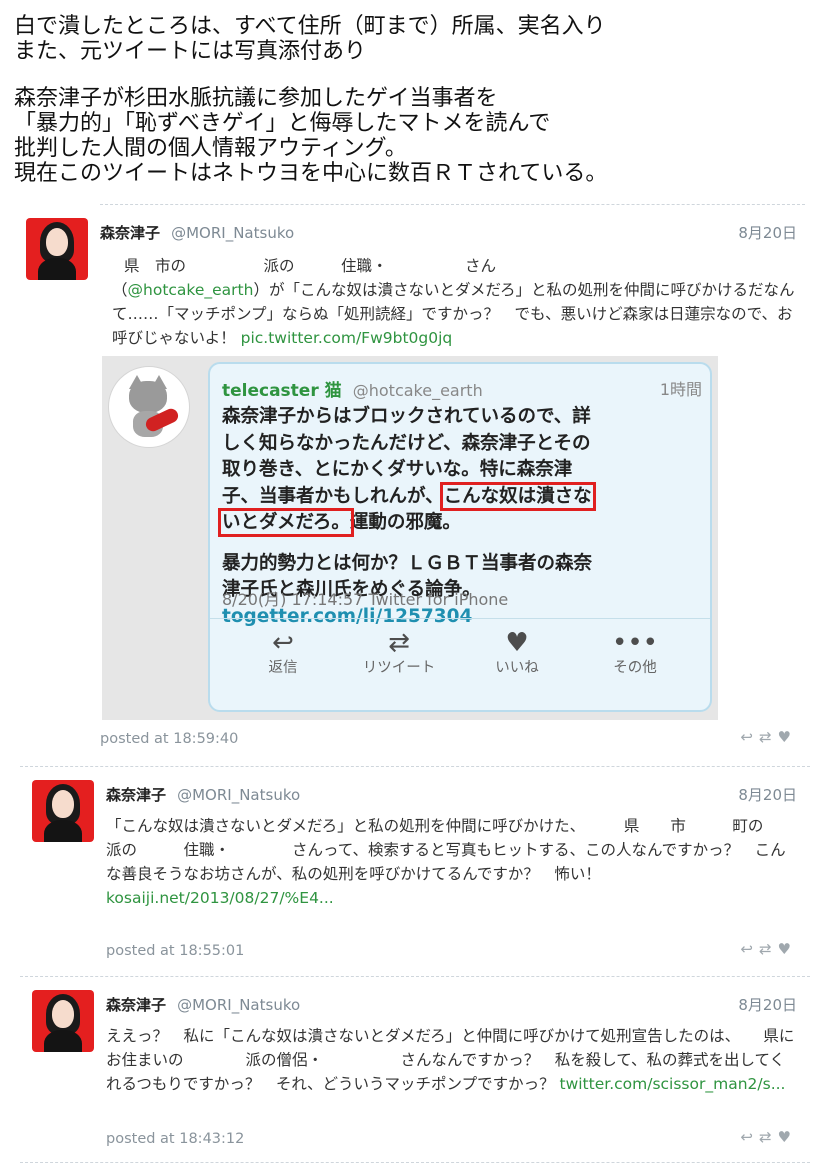  I want to click on embedded-header: telecaster 猫 @hotcake_earth 1時間, so click(462, 389).